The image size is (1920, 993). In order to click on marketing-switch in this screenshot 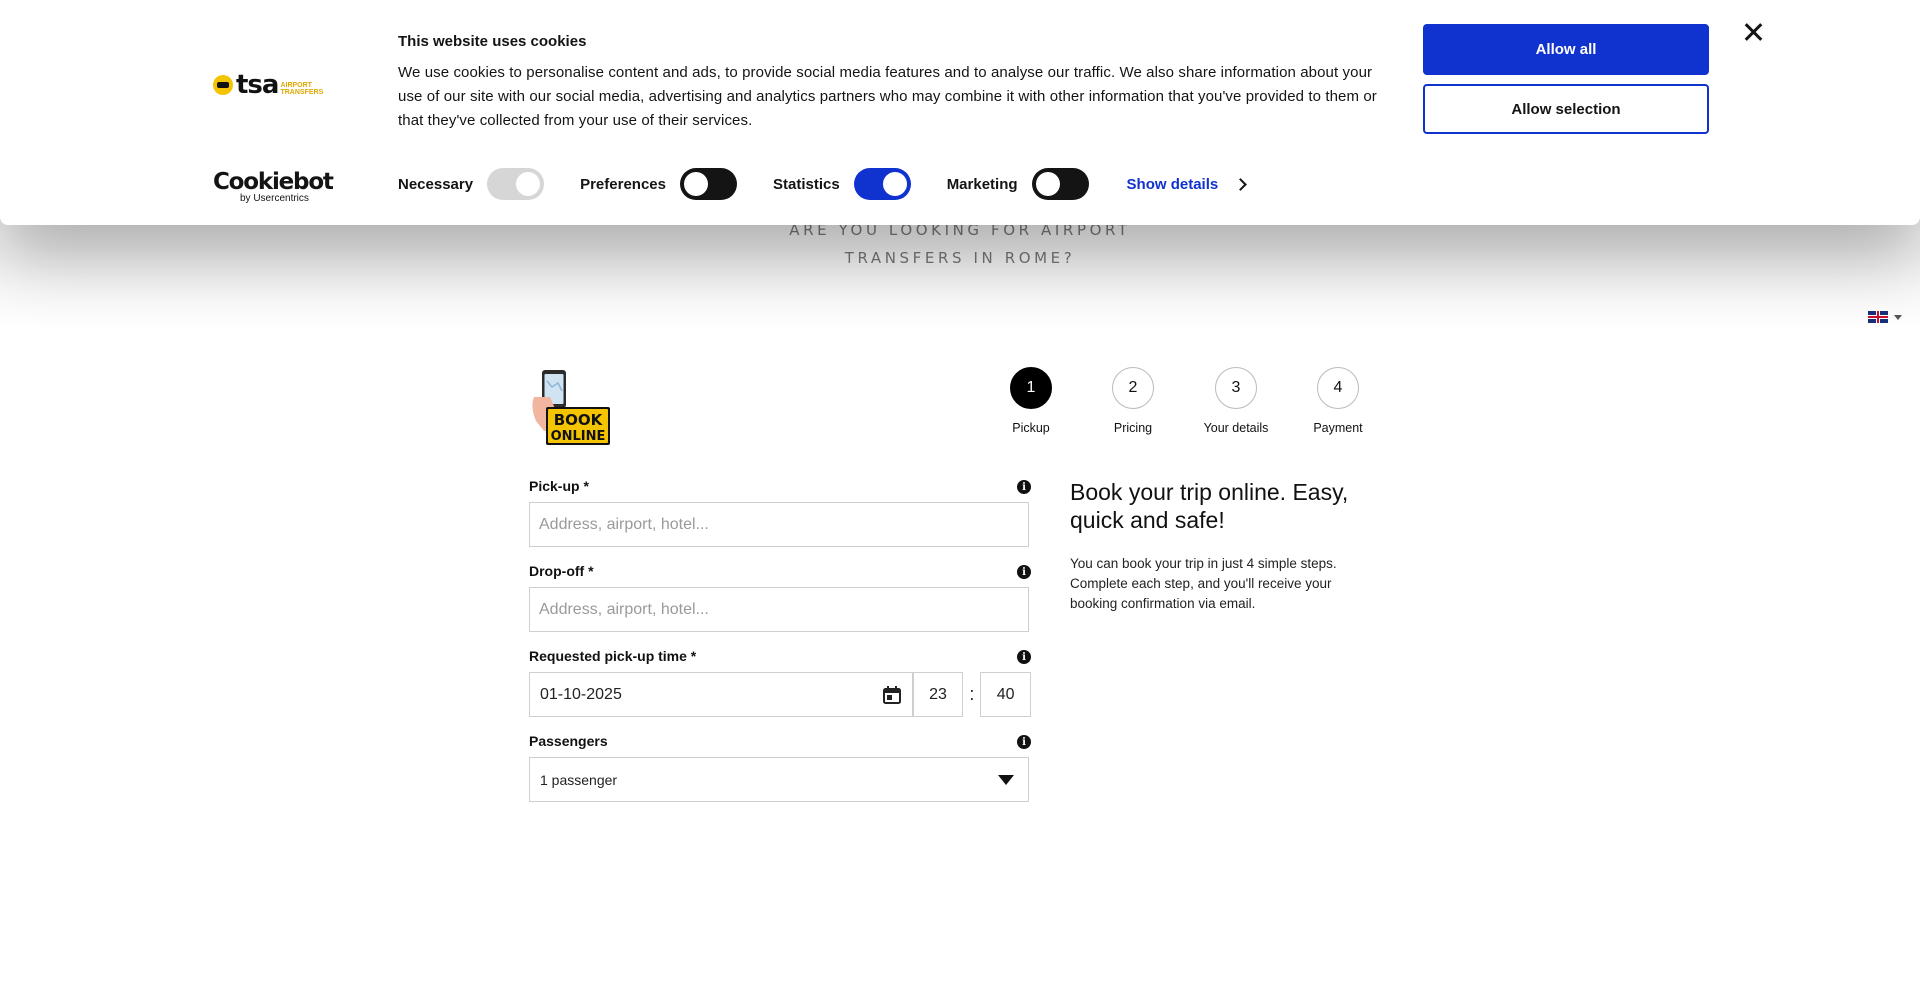, I will do `click(1060, 184)`.